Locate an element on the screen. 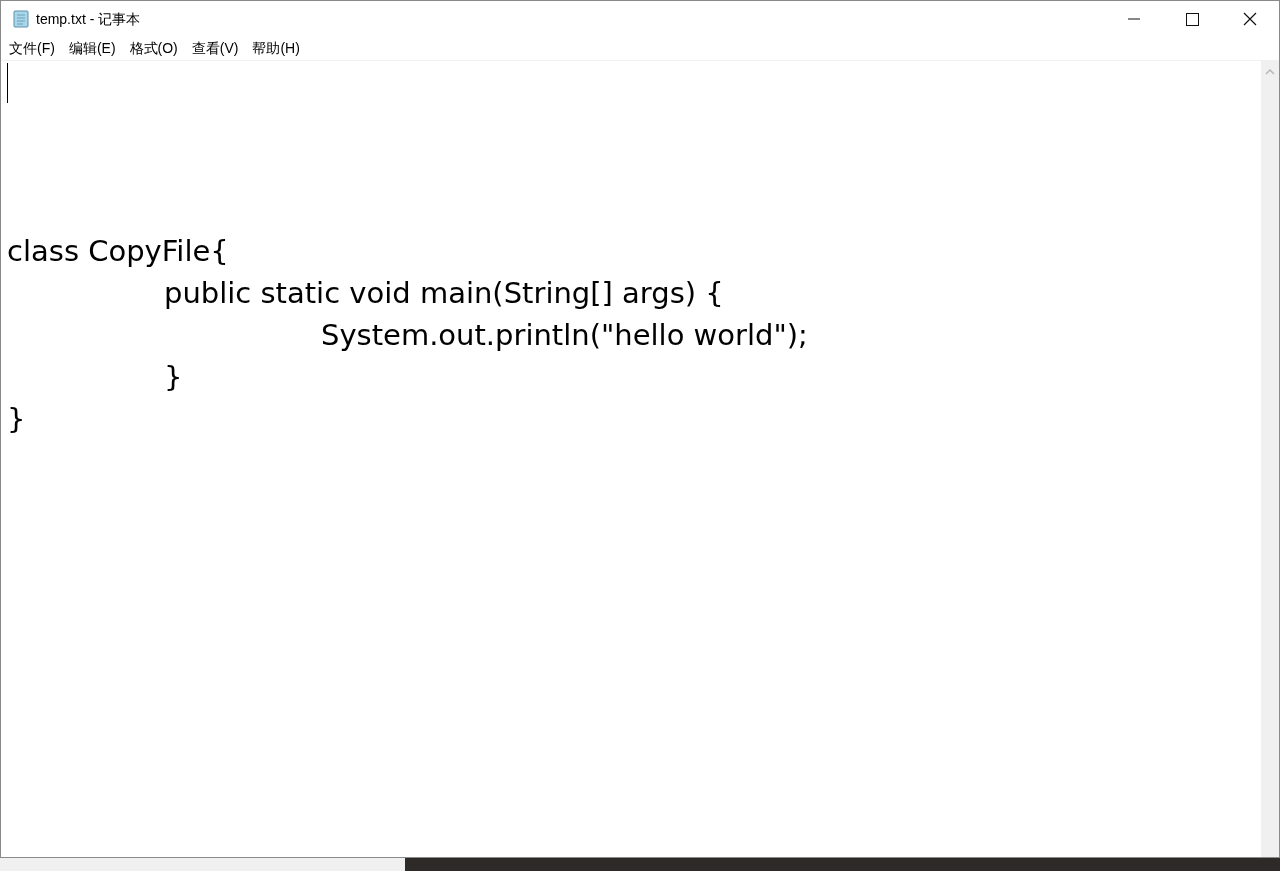 The height and width of the screenshot is (871, 1280). menu-item: 帮助(H) is located at coordinates (276, 48).